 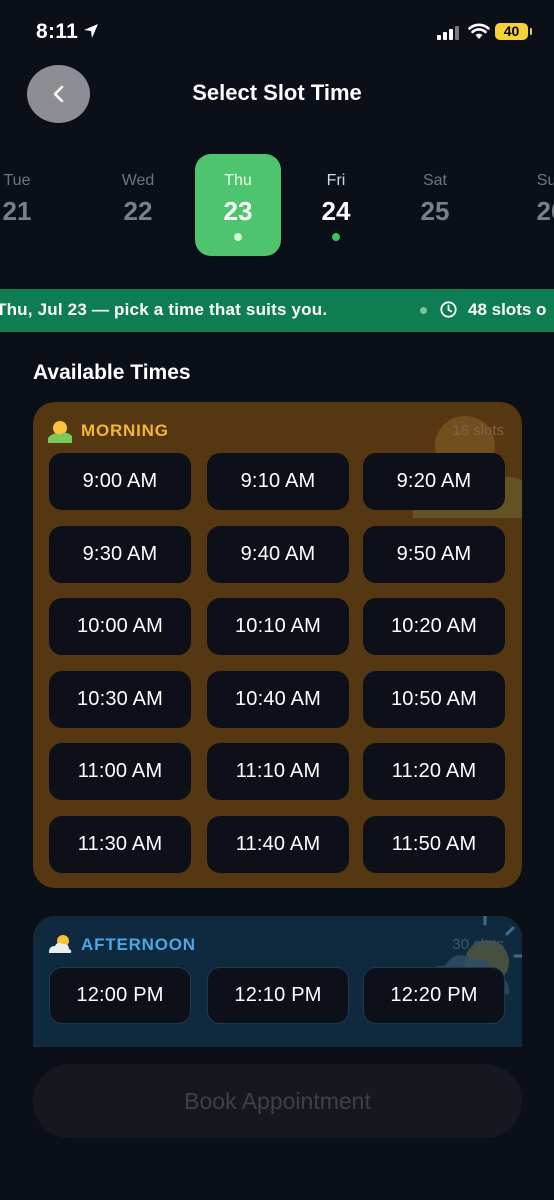 What do you see at coordinates (138, 180) in the screenshot?
I see `date-dow: Wed` at bounding box center [138, 180].